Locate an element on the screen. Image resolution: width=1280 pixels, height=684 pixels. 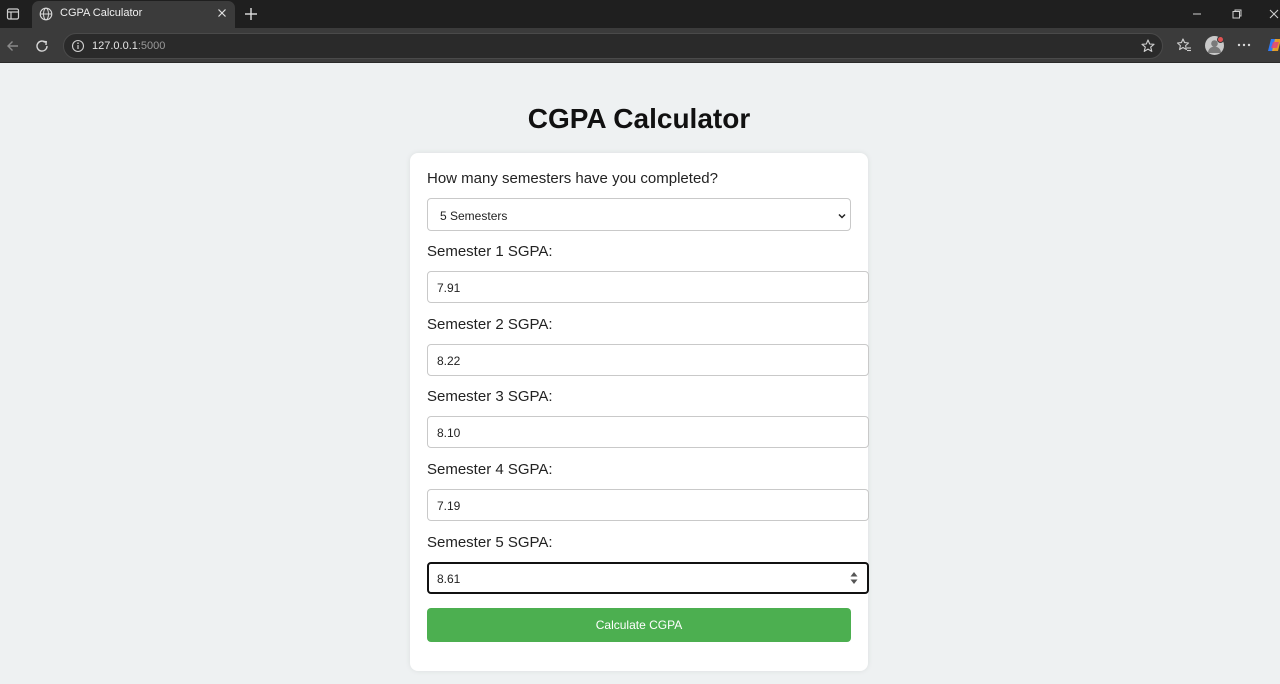
info-icon is located at coordinates (78, 46).